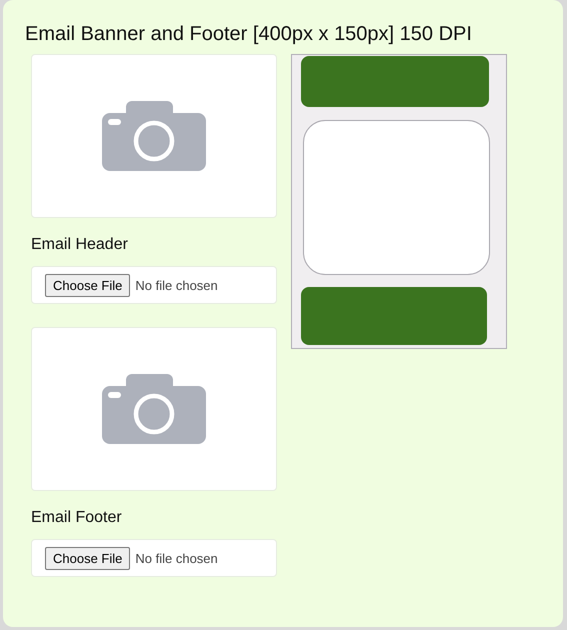 This screenshot has width=567, height=630. Describe the element at coordinates (77, 518) in the screenshot. I see `field-label: Email Footer` at that location.